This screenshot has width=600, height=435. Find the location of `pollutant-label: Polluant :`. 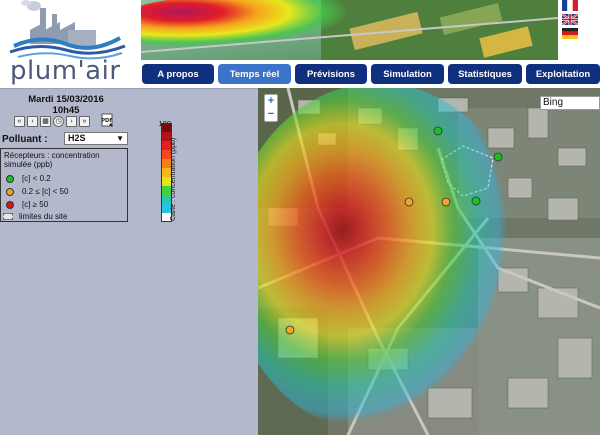

pollutant-label: Polluant : is located at coordinates (25, 139).